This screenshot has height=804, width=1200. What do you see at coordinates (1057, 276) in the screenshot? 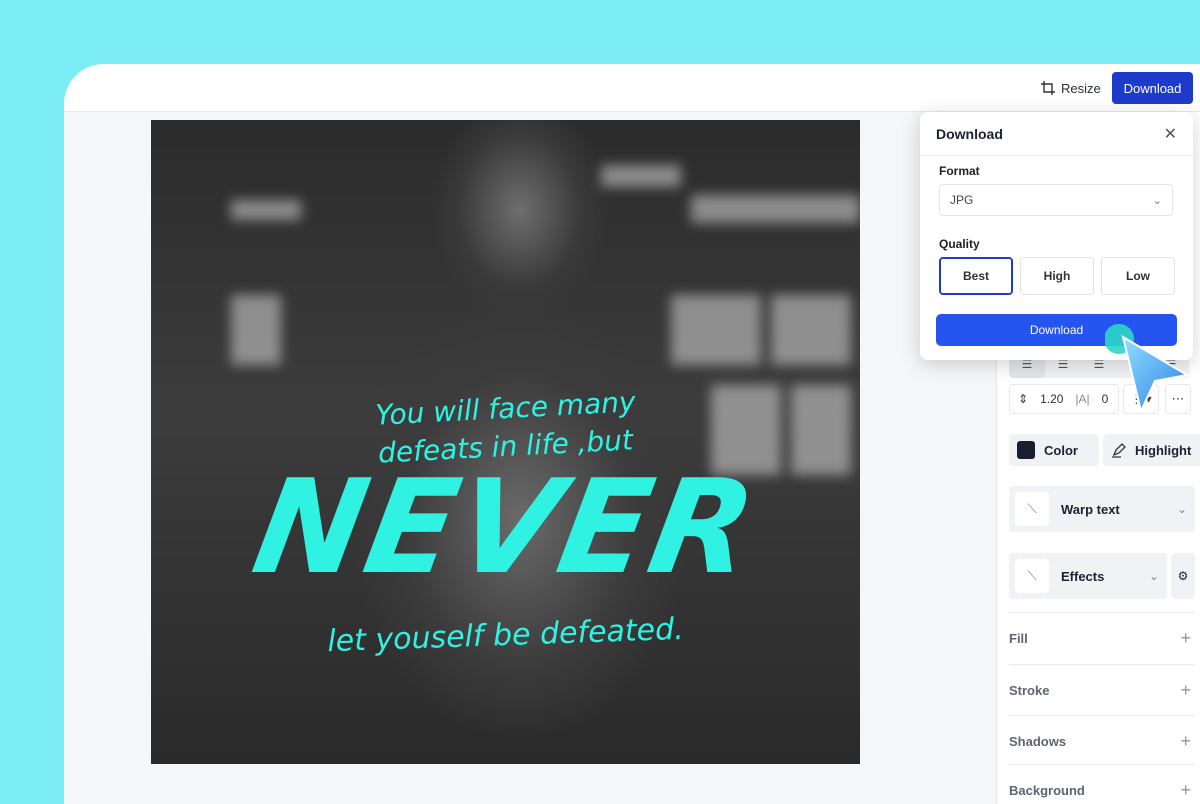
I see `quality-high-button: High` at bounding box center [1057, 276].